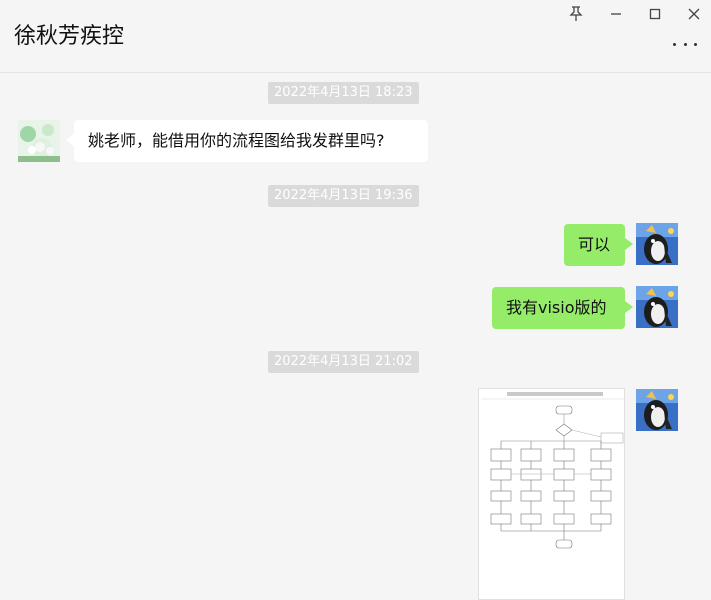  What do you see at coordinates (343, 362) in the screenshot?
I see `timestamp: 2022年4月13日 21:02` at bounding box center [343, 362].